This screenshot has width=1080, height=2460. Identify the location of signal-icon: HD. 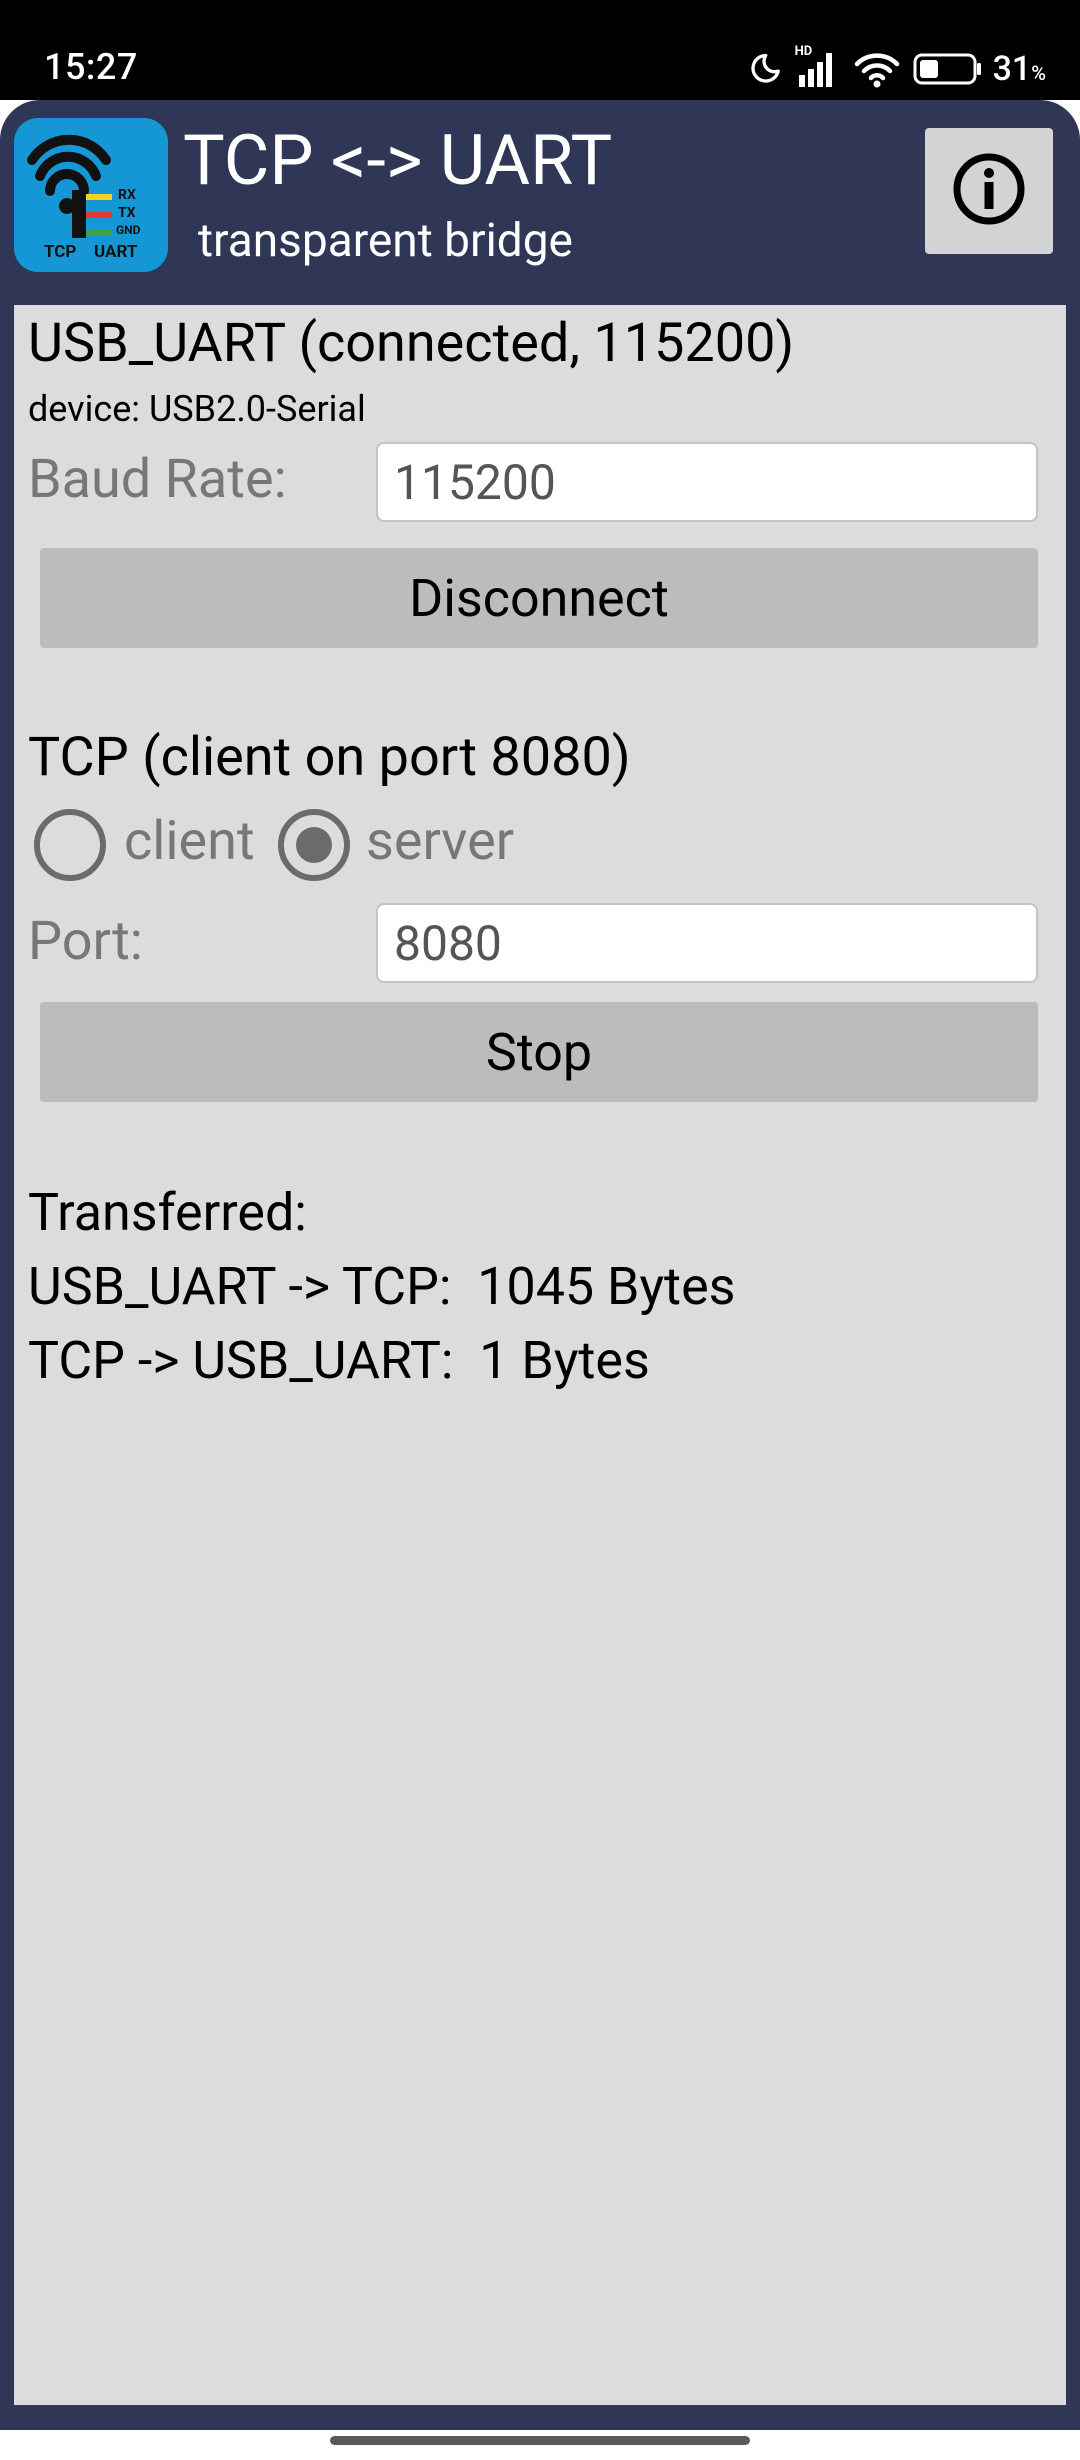
(817, 67).